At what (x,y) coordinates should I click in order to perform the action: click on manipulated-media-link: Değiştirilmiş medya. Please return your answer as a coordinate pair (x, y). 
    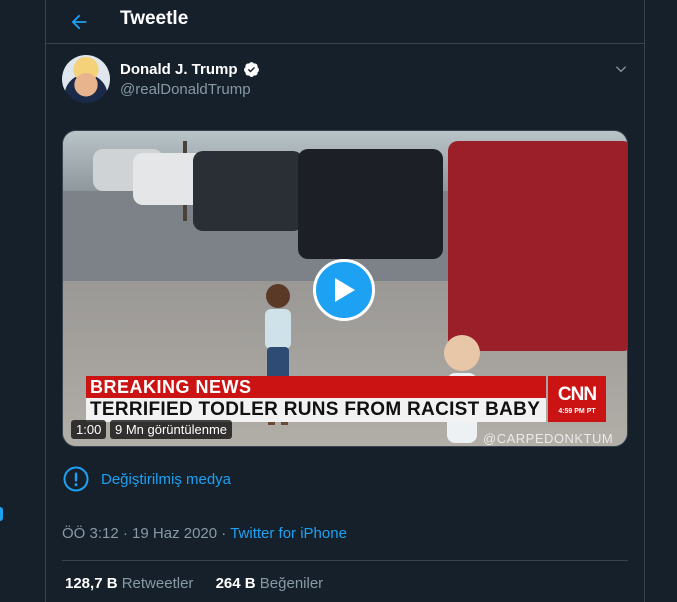
    Looking at the image, I should click on (166, 479).